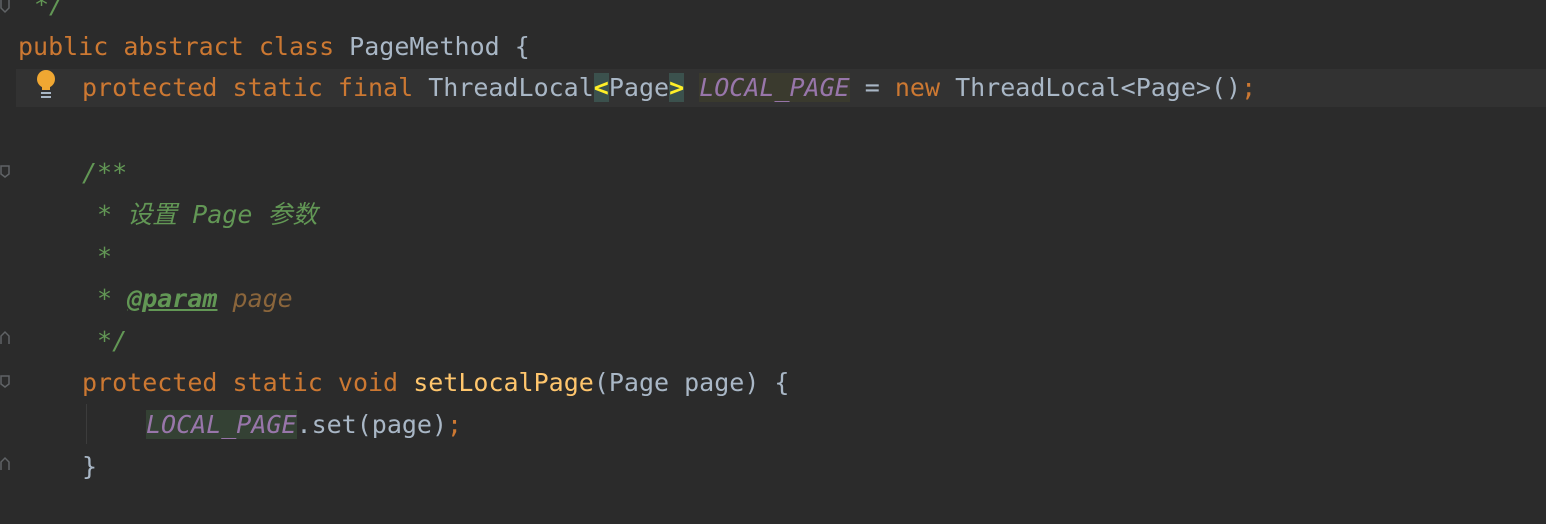 The height and width of the screenshot is (524, 1546). Describe the element at coordinates (8, 262) in the screenshot. I see `editor-gutter` at that location.